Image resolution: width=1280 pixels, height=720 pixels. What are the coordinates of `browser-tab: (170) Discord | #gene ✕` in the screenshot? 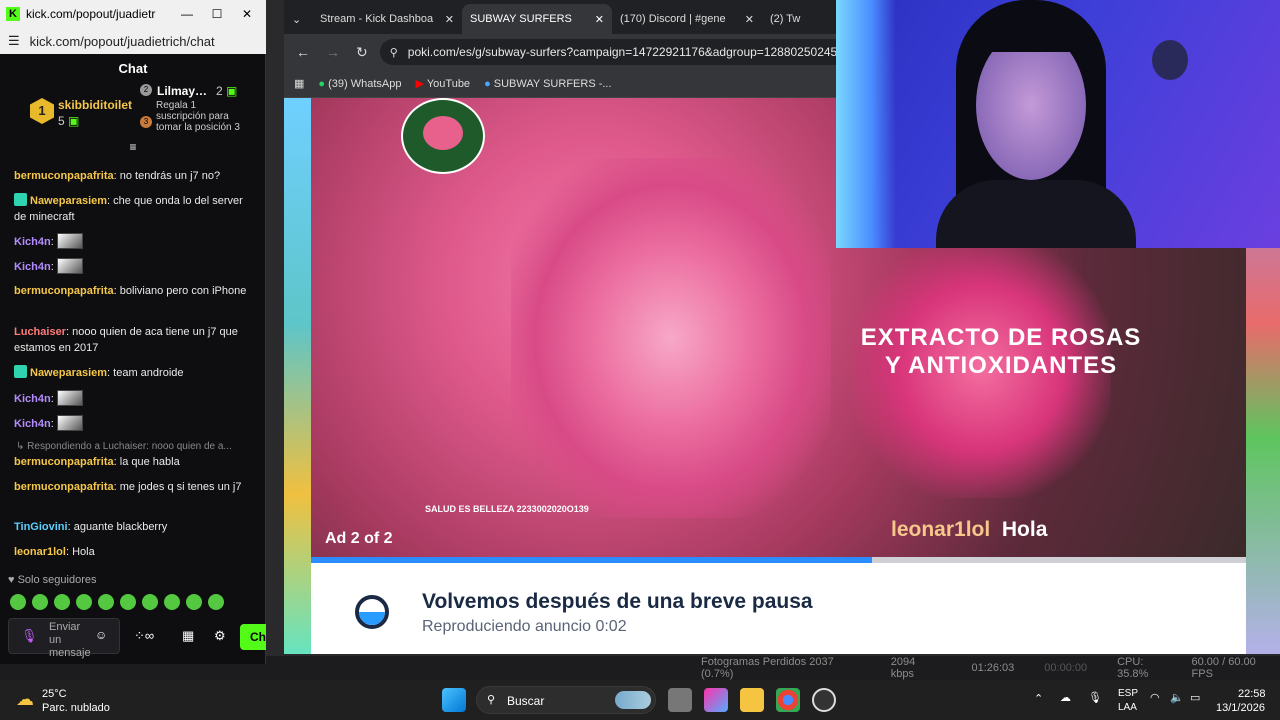 It's located at (687, 19).